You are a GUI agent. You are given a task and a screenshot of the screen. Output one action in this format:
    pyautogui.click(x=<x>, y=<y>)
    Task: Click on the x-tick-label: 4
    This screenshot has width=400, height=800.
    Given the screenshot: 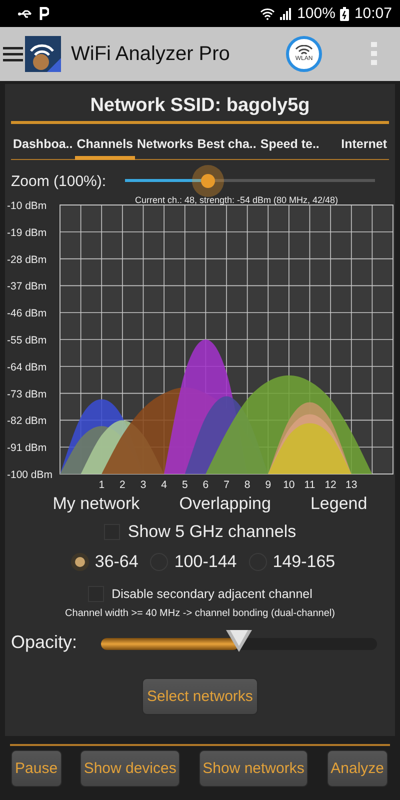 What is the action you would take?
    pyautogui.click(x=164, y=485)
    